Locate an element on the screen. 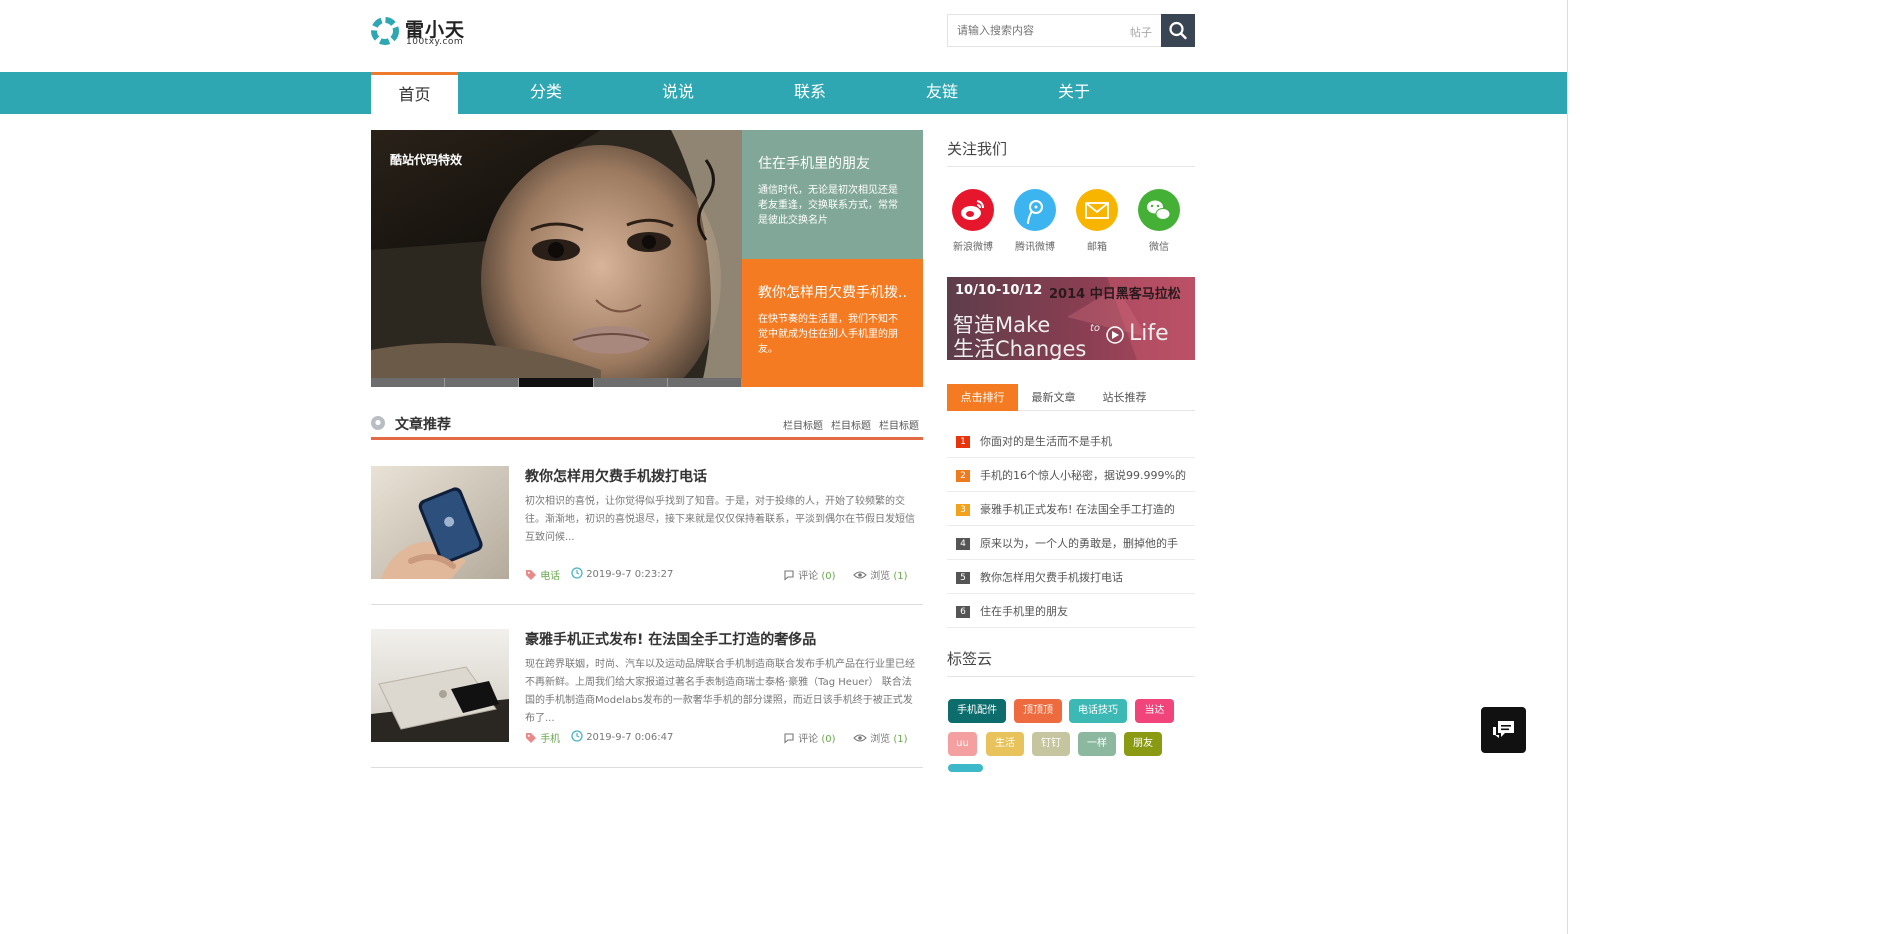 The width and height of the screenshot is (1902, 934). nav-item-talk: 说说 is located at coordinates (678, 93).